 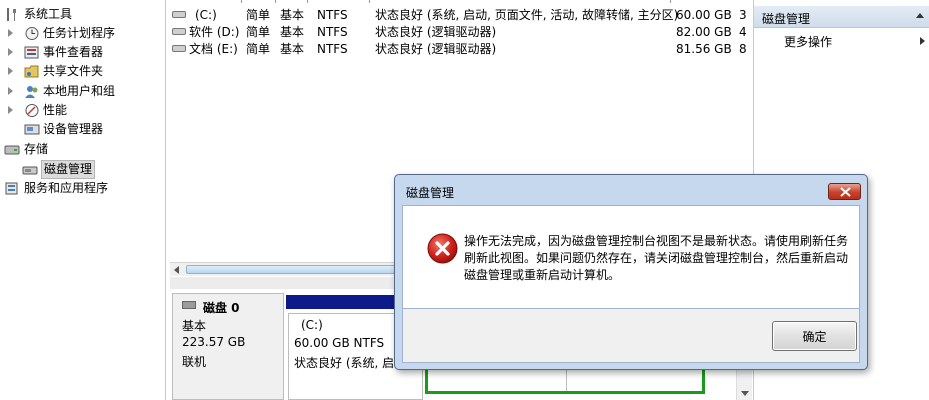 What do you see at coordinates (73, 52) in the screenshot?
I see `tree-item-label: 事件查看器` at bounding box center [73, 52].